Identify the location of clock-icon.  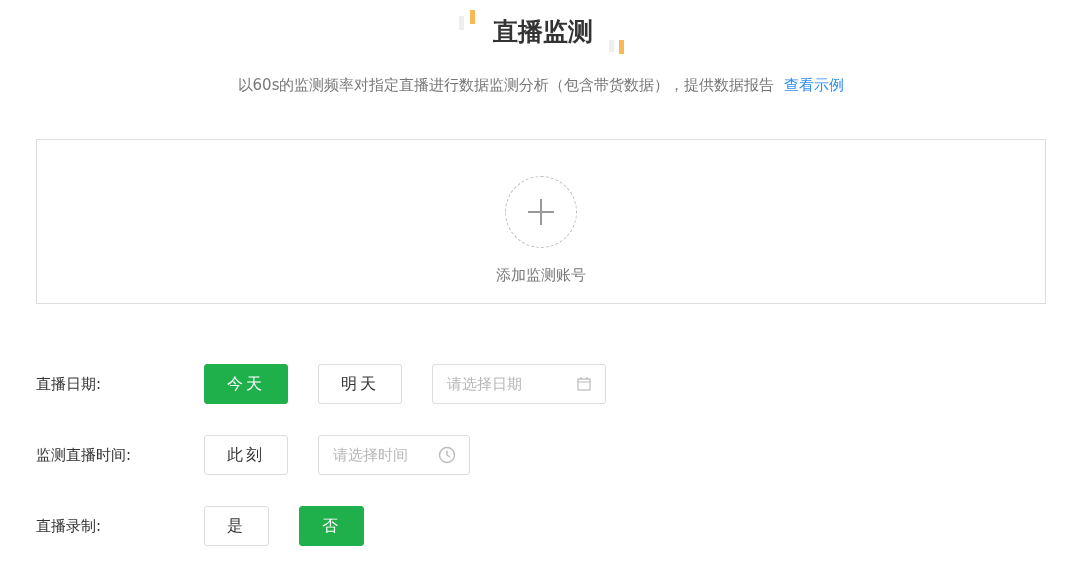
(447, 455).